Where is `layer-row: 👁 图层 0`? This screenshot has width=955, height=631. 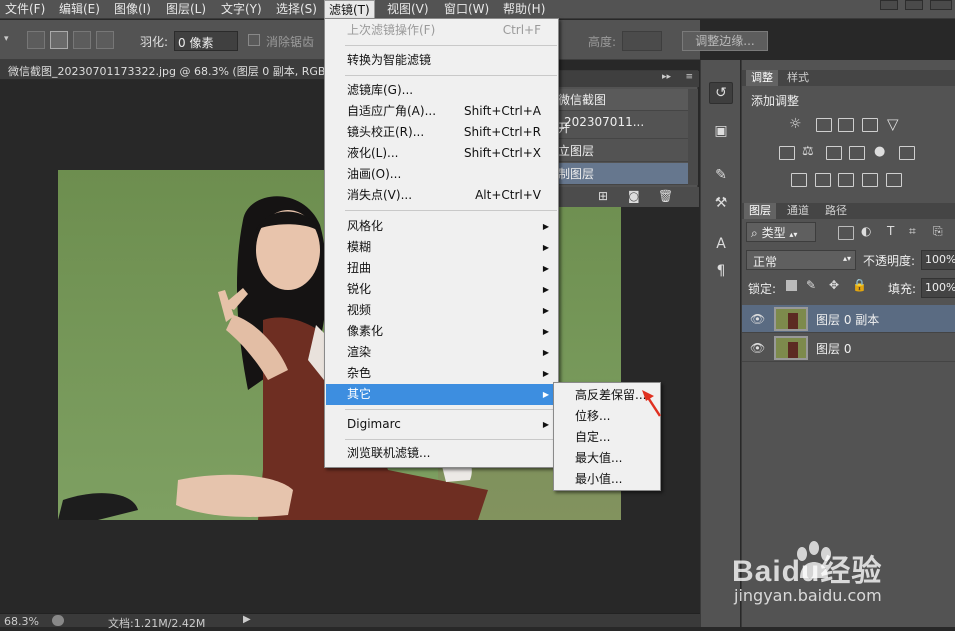
layer-row: 👁 图层 0 is located at coordinates (848, 348).